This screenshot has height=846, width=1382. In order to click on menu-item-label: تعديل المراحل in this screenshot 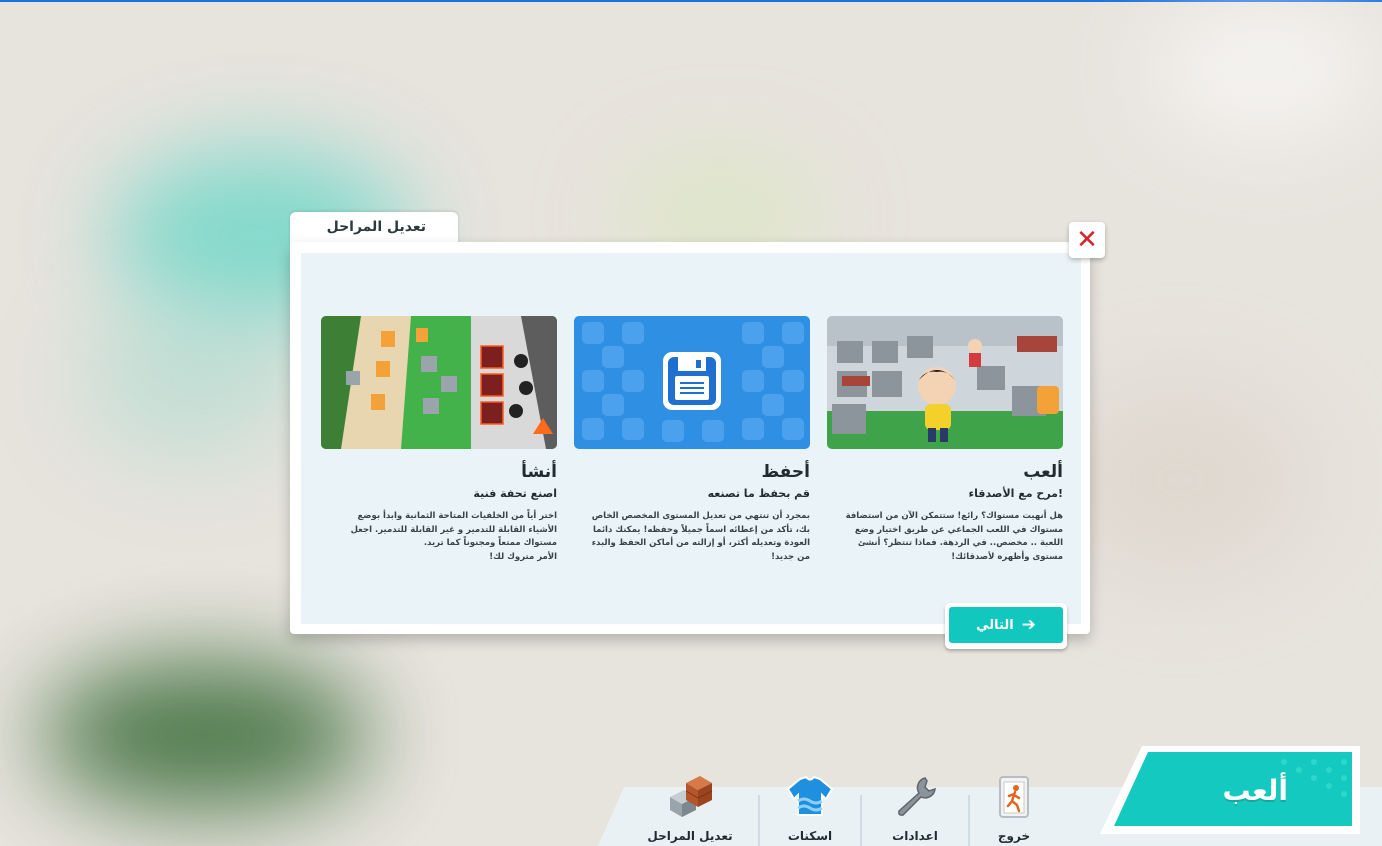, I will do `click(690, 836)`.